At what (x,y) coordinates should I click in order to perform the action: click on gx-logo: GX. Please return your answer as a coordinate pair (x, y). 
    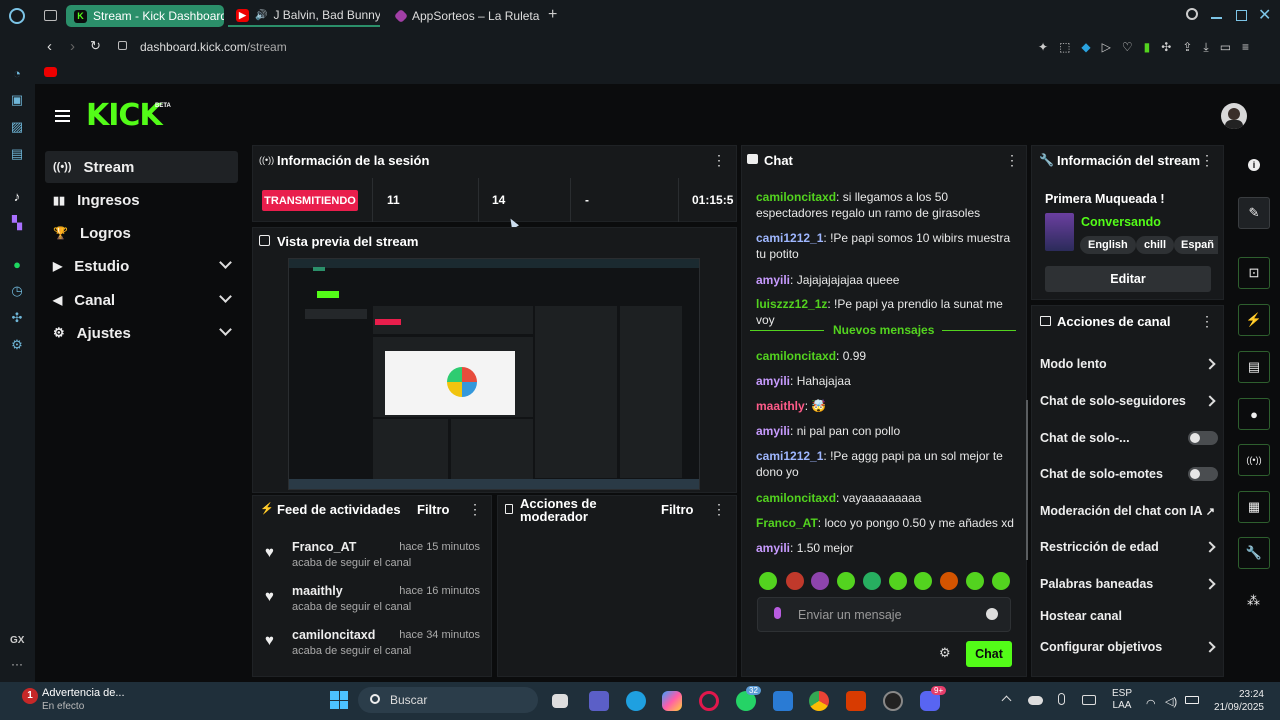
    Looking at the image, I should click on (17, 640).